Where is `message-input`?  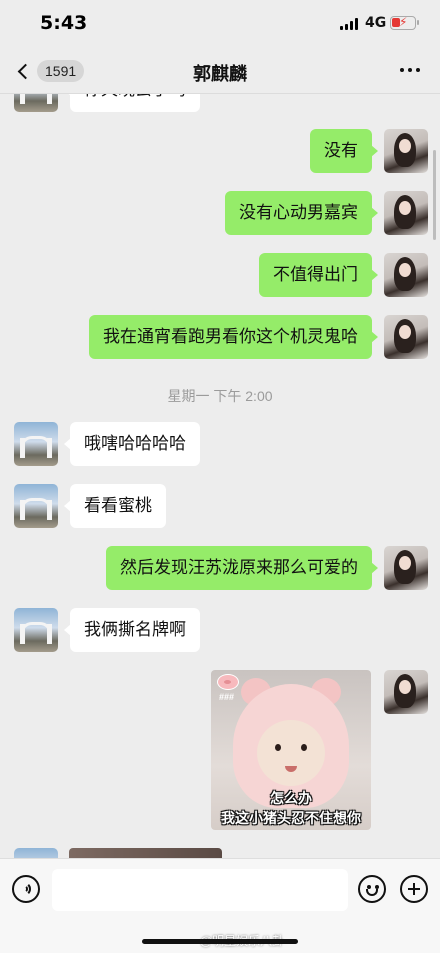
message-input is located at coordinates (200, 890).